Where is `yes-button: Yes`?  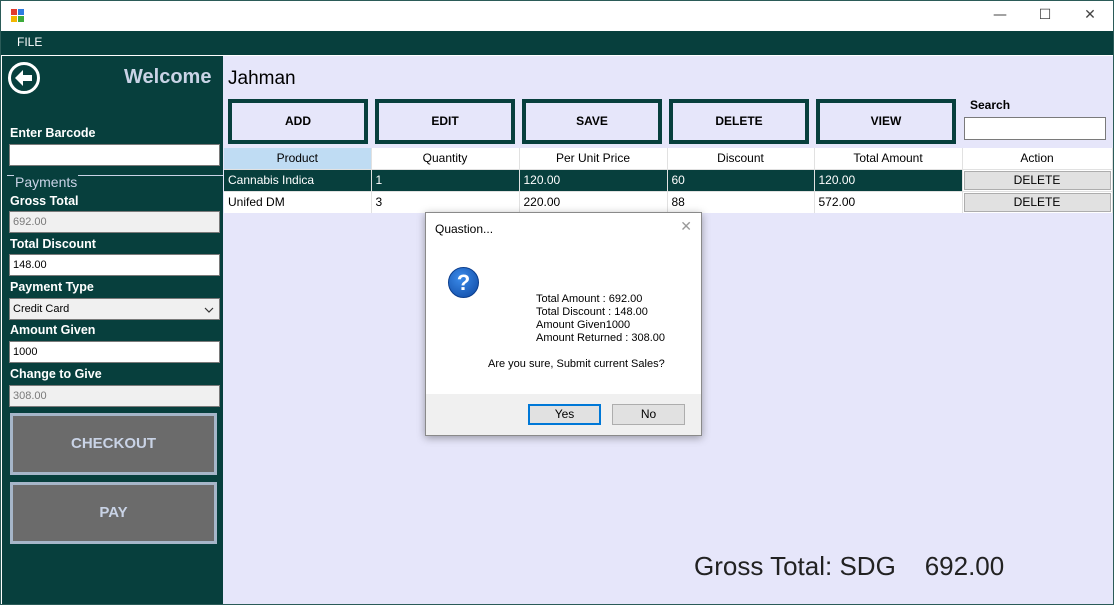
yes-button: Yes is located at coordinates (564, 414).